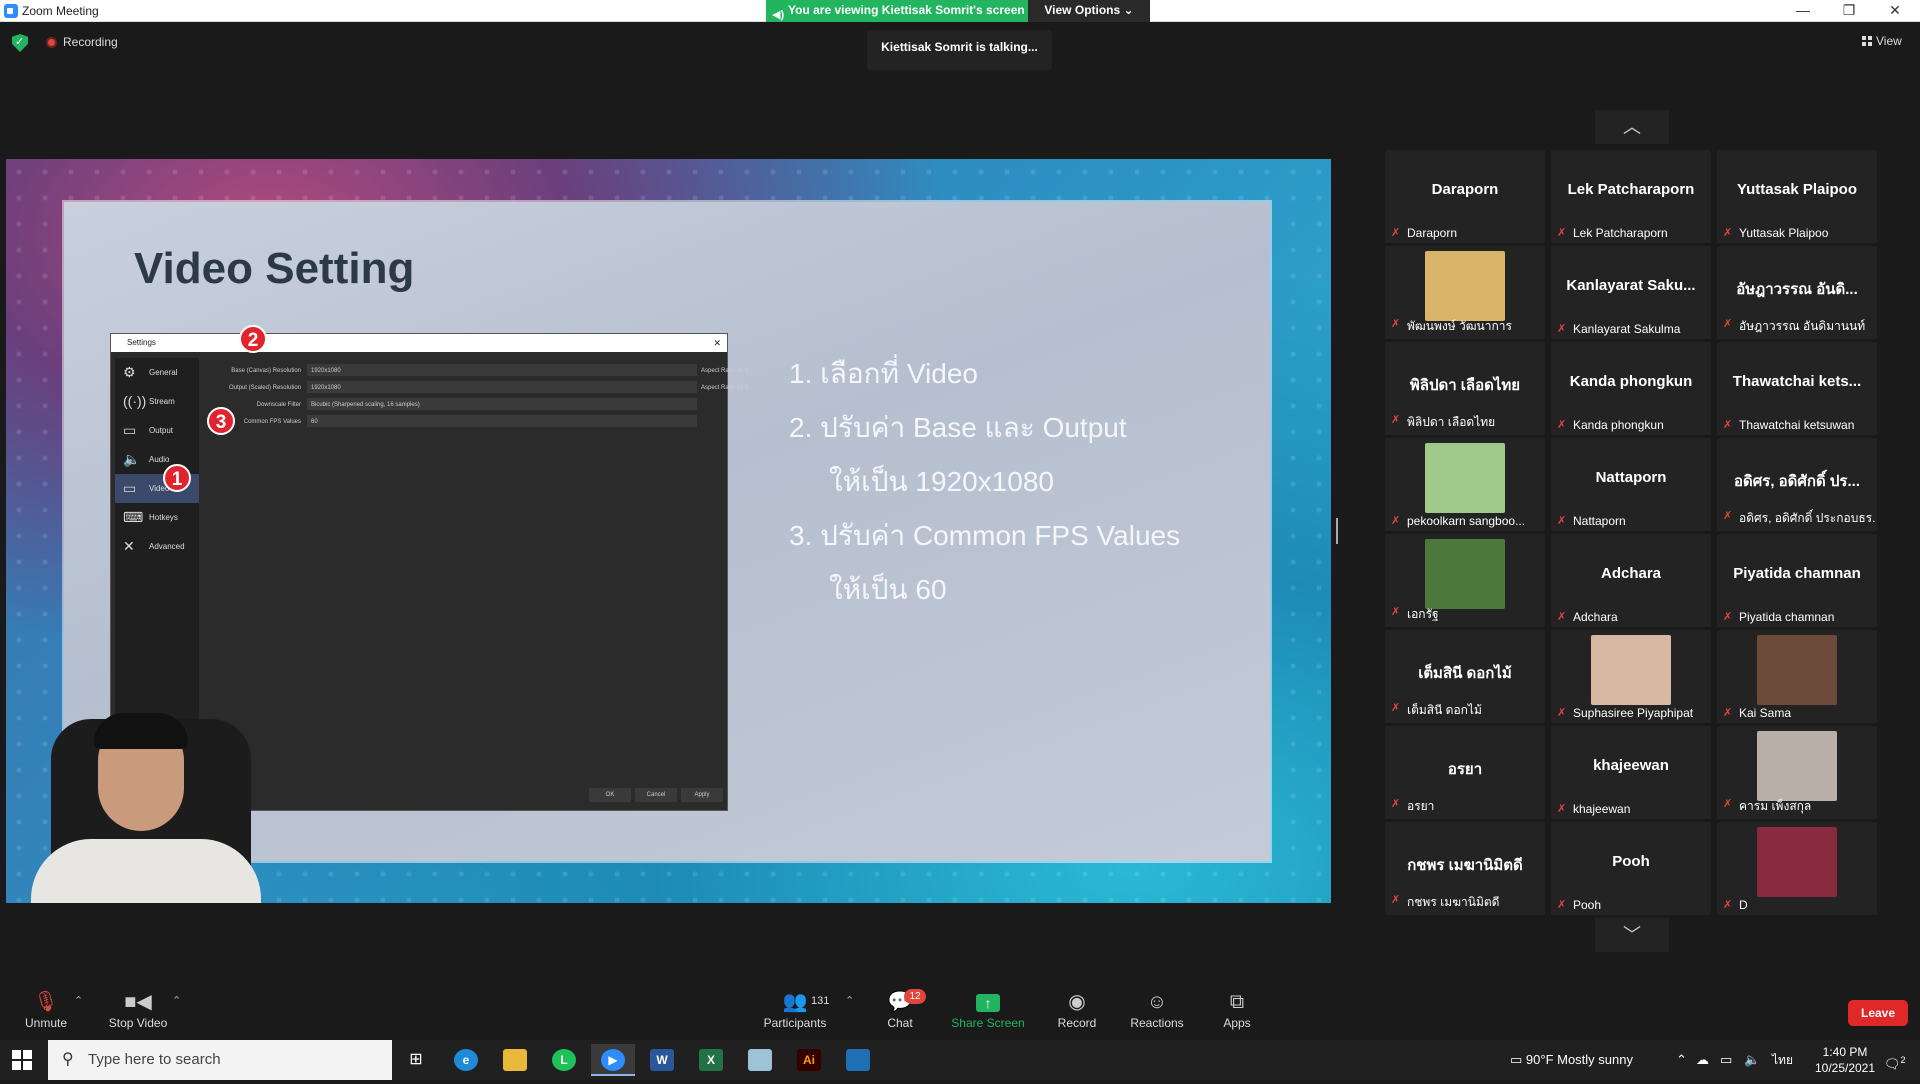 The height and width of the screenshot is (1084, 1920). What do you see at coordinates (1702, 1060) in the screenshot?
I see `onedrive-icon: ☁` at bounding box center [1702, 1060].